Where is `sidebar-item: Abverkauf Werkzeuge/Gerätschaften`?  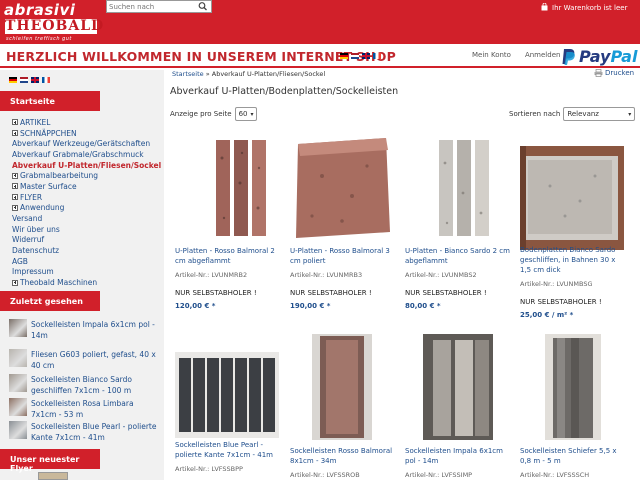
sidebar-item: Abverkauf Werkzeuge/Gerätschaften is located at coordinates (86, 143).